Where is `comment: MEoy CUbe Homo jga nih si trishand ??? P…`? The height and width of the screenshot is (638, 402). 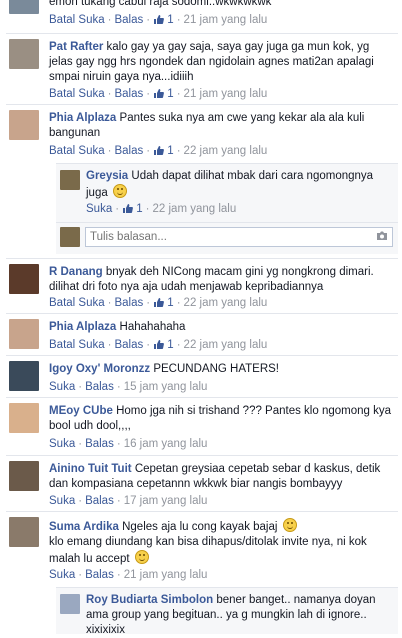 comment: MEoy CUbe Homo jga nih si trishand ??? P… is located at coordinates (202, 426).